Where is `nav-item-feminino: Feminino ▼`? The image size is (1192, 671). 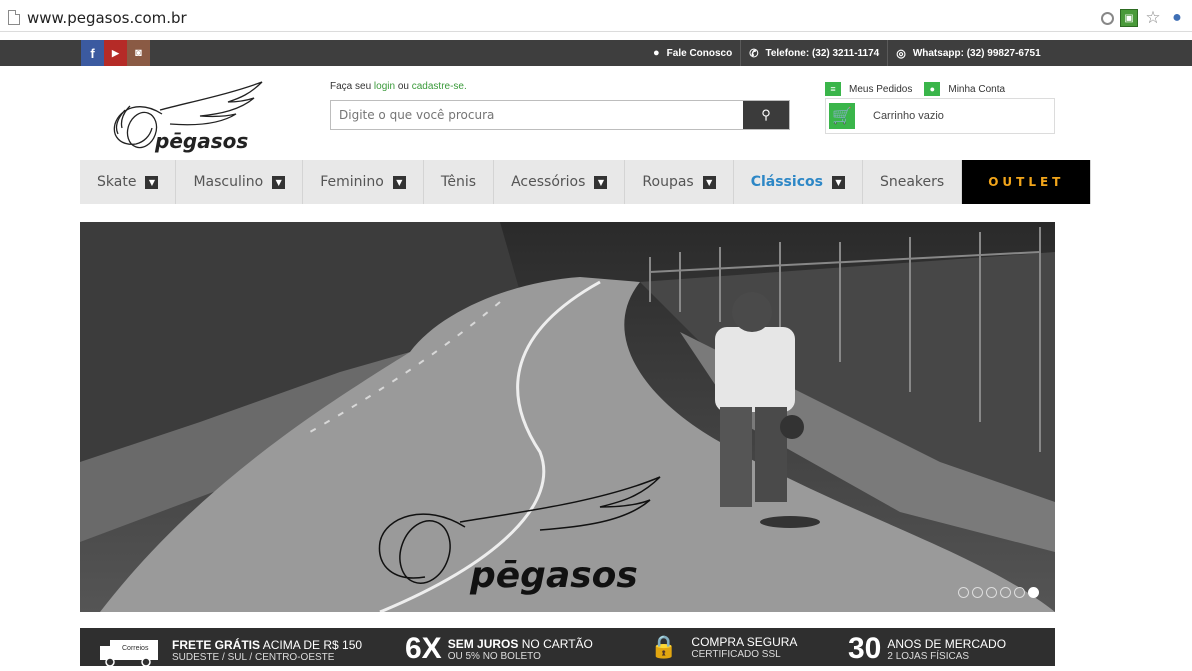
nav-item-feminino: Feminino ▼ is located at coordinates (363, 182).